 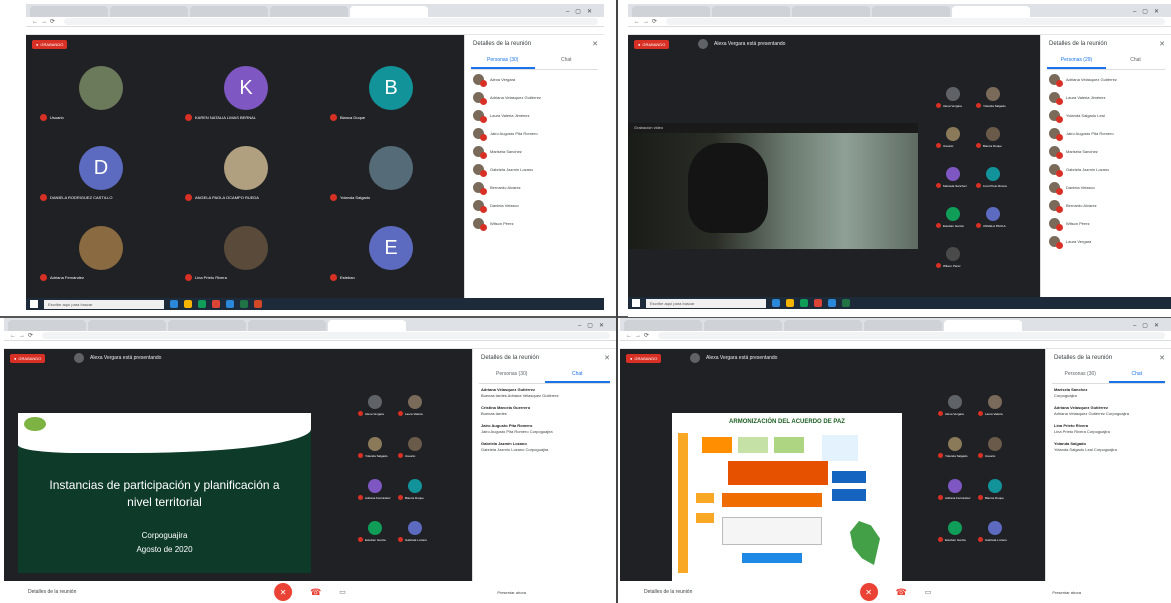 What do you see at coordinates (1106, 115) in the screenshot?
I see `participant-list-item: Yolanda Salgado Leal` at bounding box center [1106, 115].